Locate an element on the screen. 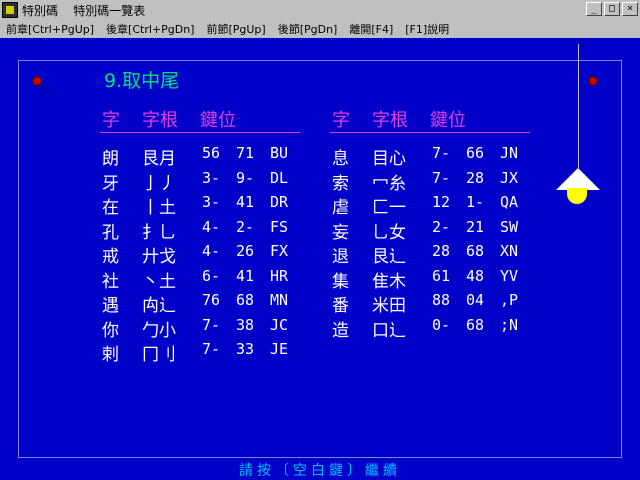  key-position-2: 1- is located at coordinates (475, 202).